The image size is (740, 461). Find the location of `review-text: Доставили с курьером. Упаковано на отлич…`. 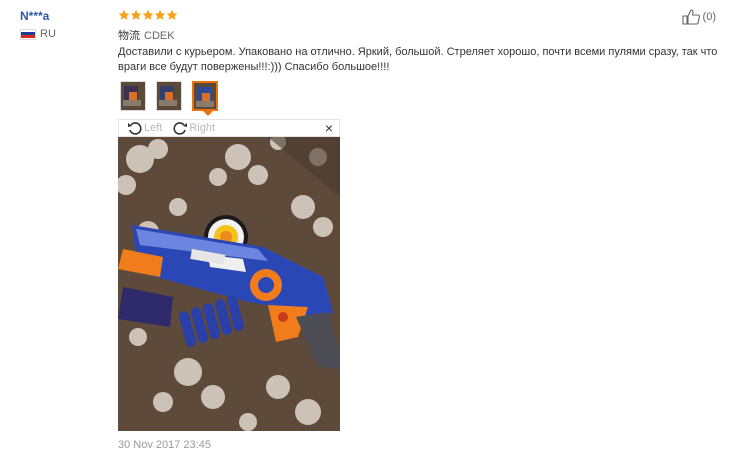

review-text: Доставили с курьером. Упаковано на отлич… is located at coordinates (418, 59).